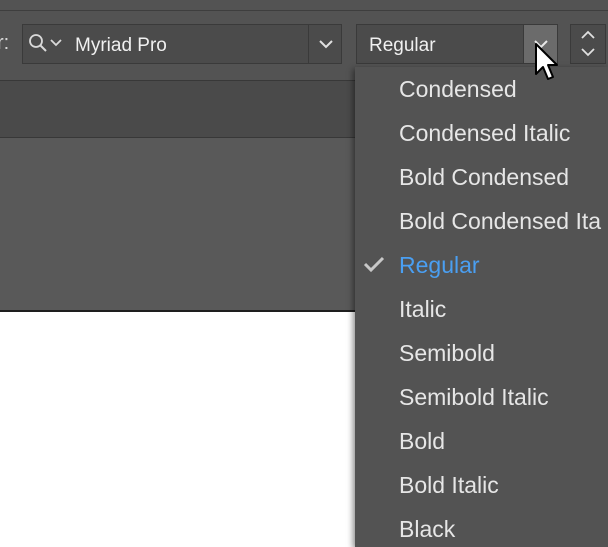 The image size is (608, 547). Describe the element at coordinates (481, 441) in the screenshot. I see `menu-item-bold: Bold` at that location.